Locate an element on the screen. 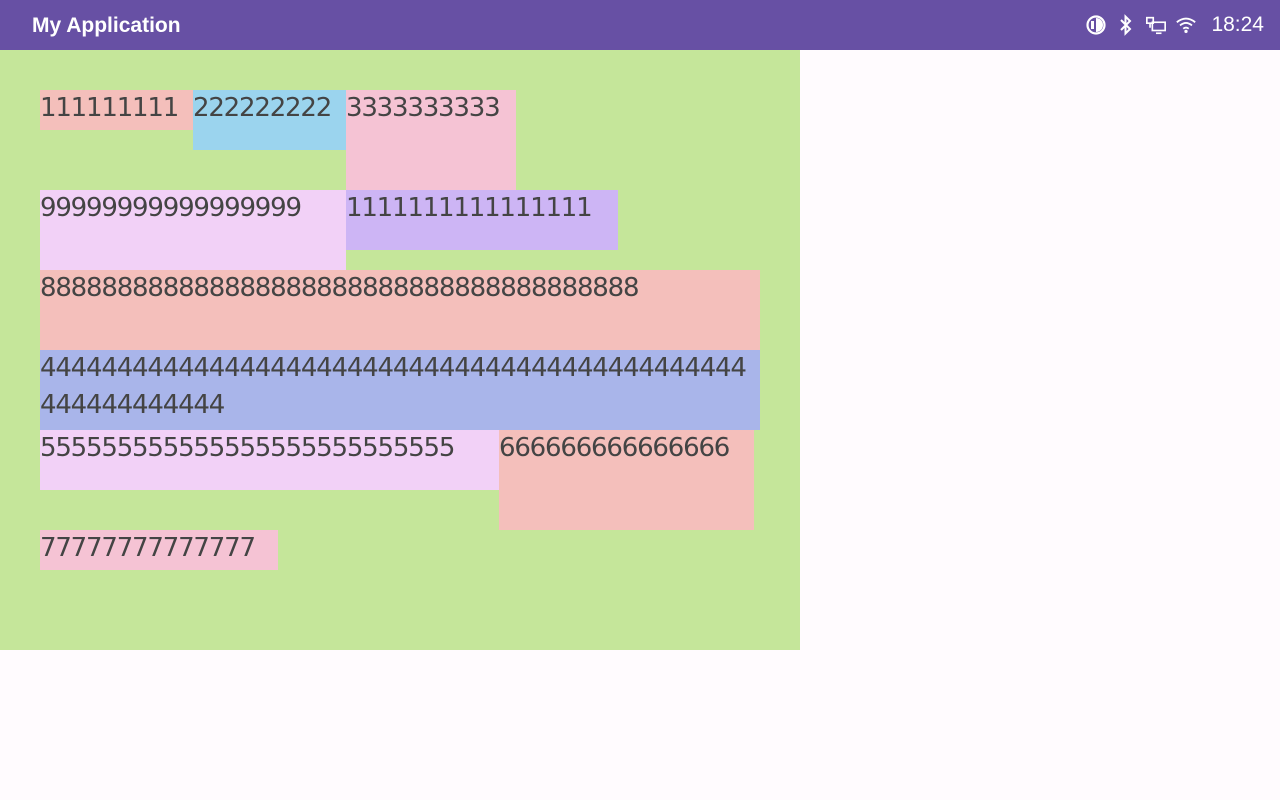 The image size is (1280, 800). item-1a: 111111111 is located at coordinates (116, 110).